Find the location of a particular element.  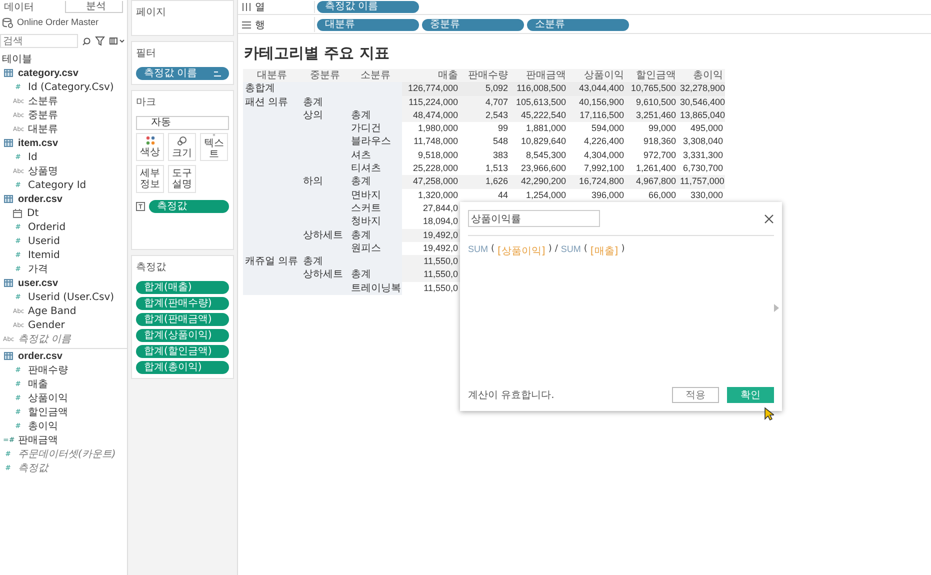

filter-pill: 측정값 이름 is located at coordinates (182, 73).